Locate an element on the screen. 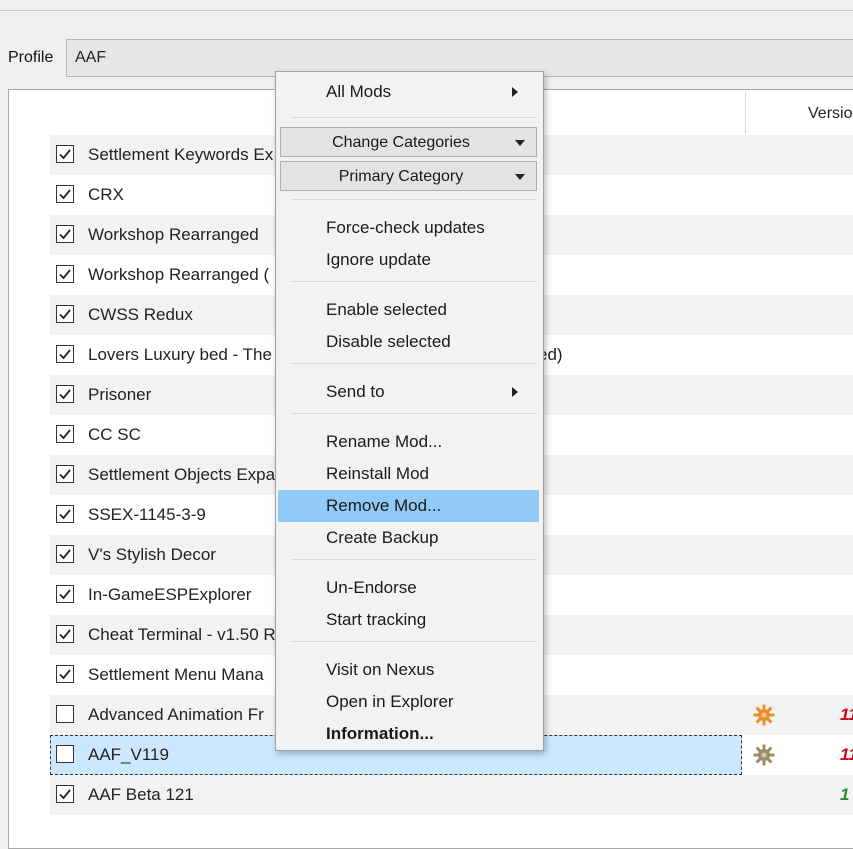 The width and height of the screenshot is (853, 849). menu-item-visit-on-nexus: Visit on Nexus is located at coordinates (409, 670).